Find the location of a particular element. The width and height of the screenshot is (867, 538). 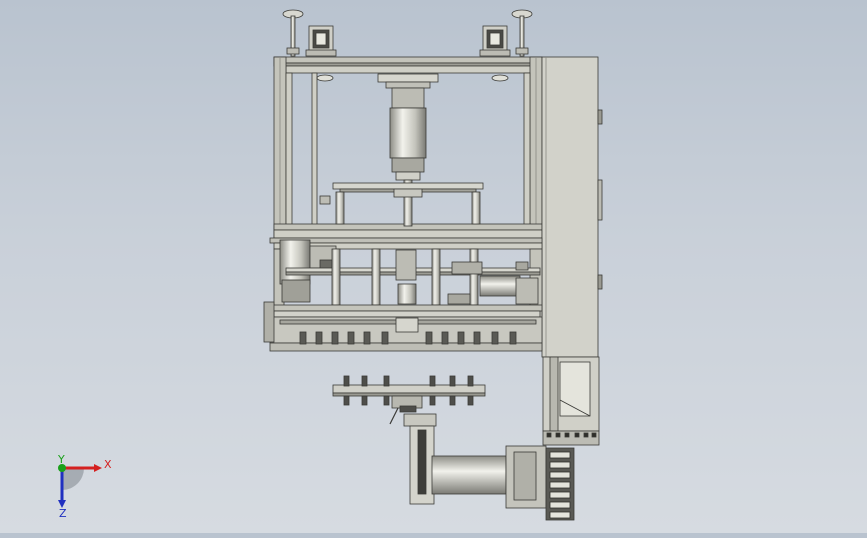

x-axis-head is located at coordinates (98, 468).